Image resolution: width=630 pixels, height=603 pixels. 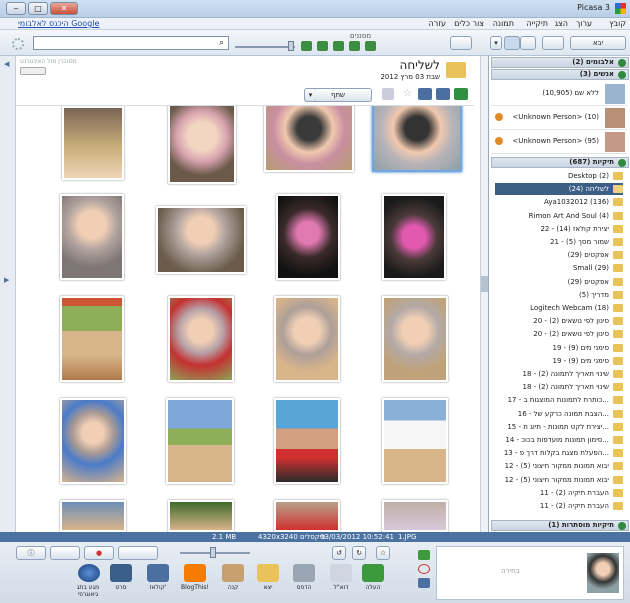 I want to click on folder-item: 22 - יצירת קולאז (14), so click(x=559, y=229).